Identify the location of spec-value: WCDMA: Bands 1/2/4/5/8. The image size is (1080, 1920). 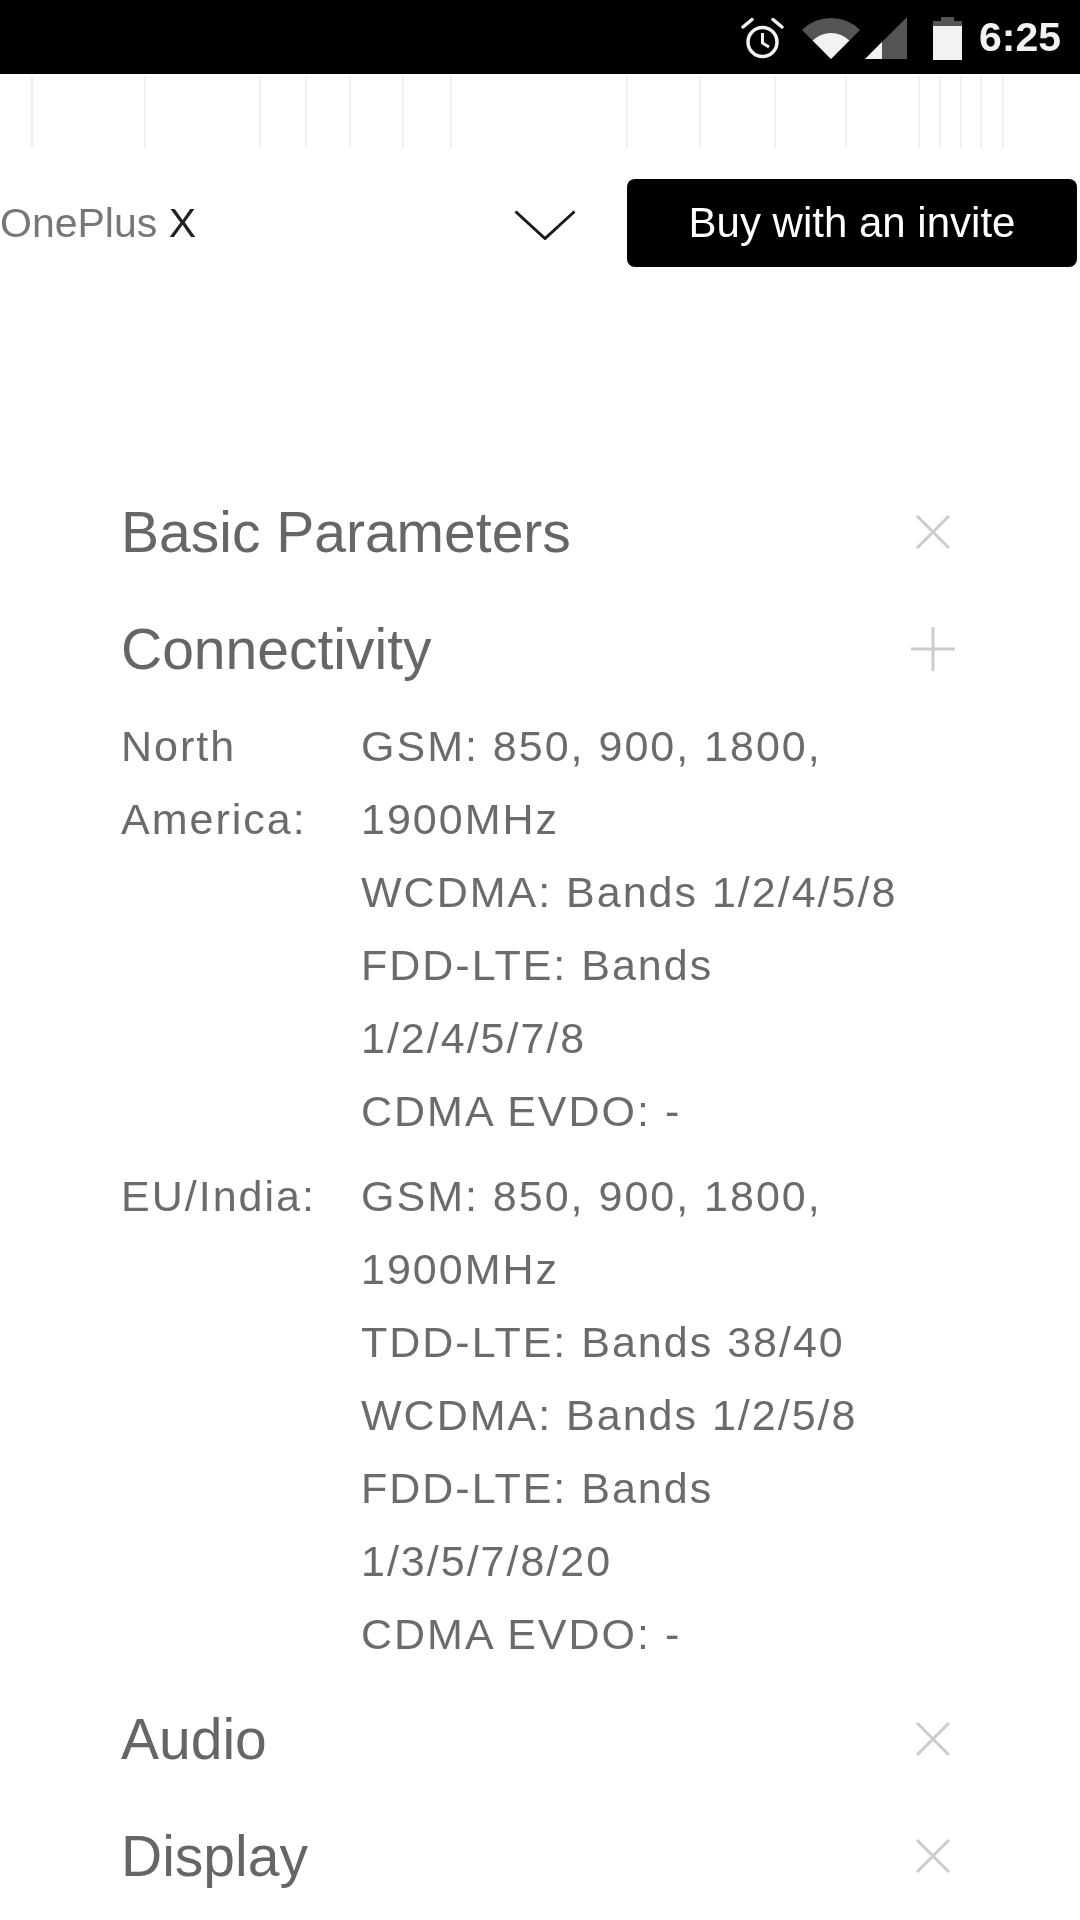
(629, 892).